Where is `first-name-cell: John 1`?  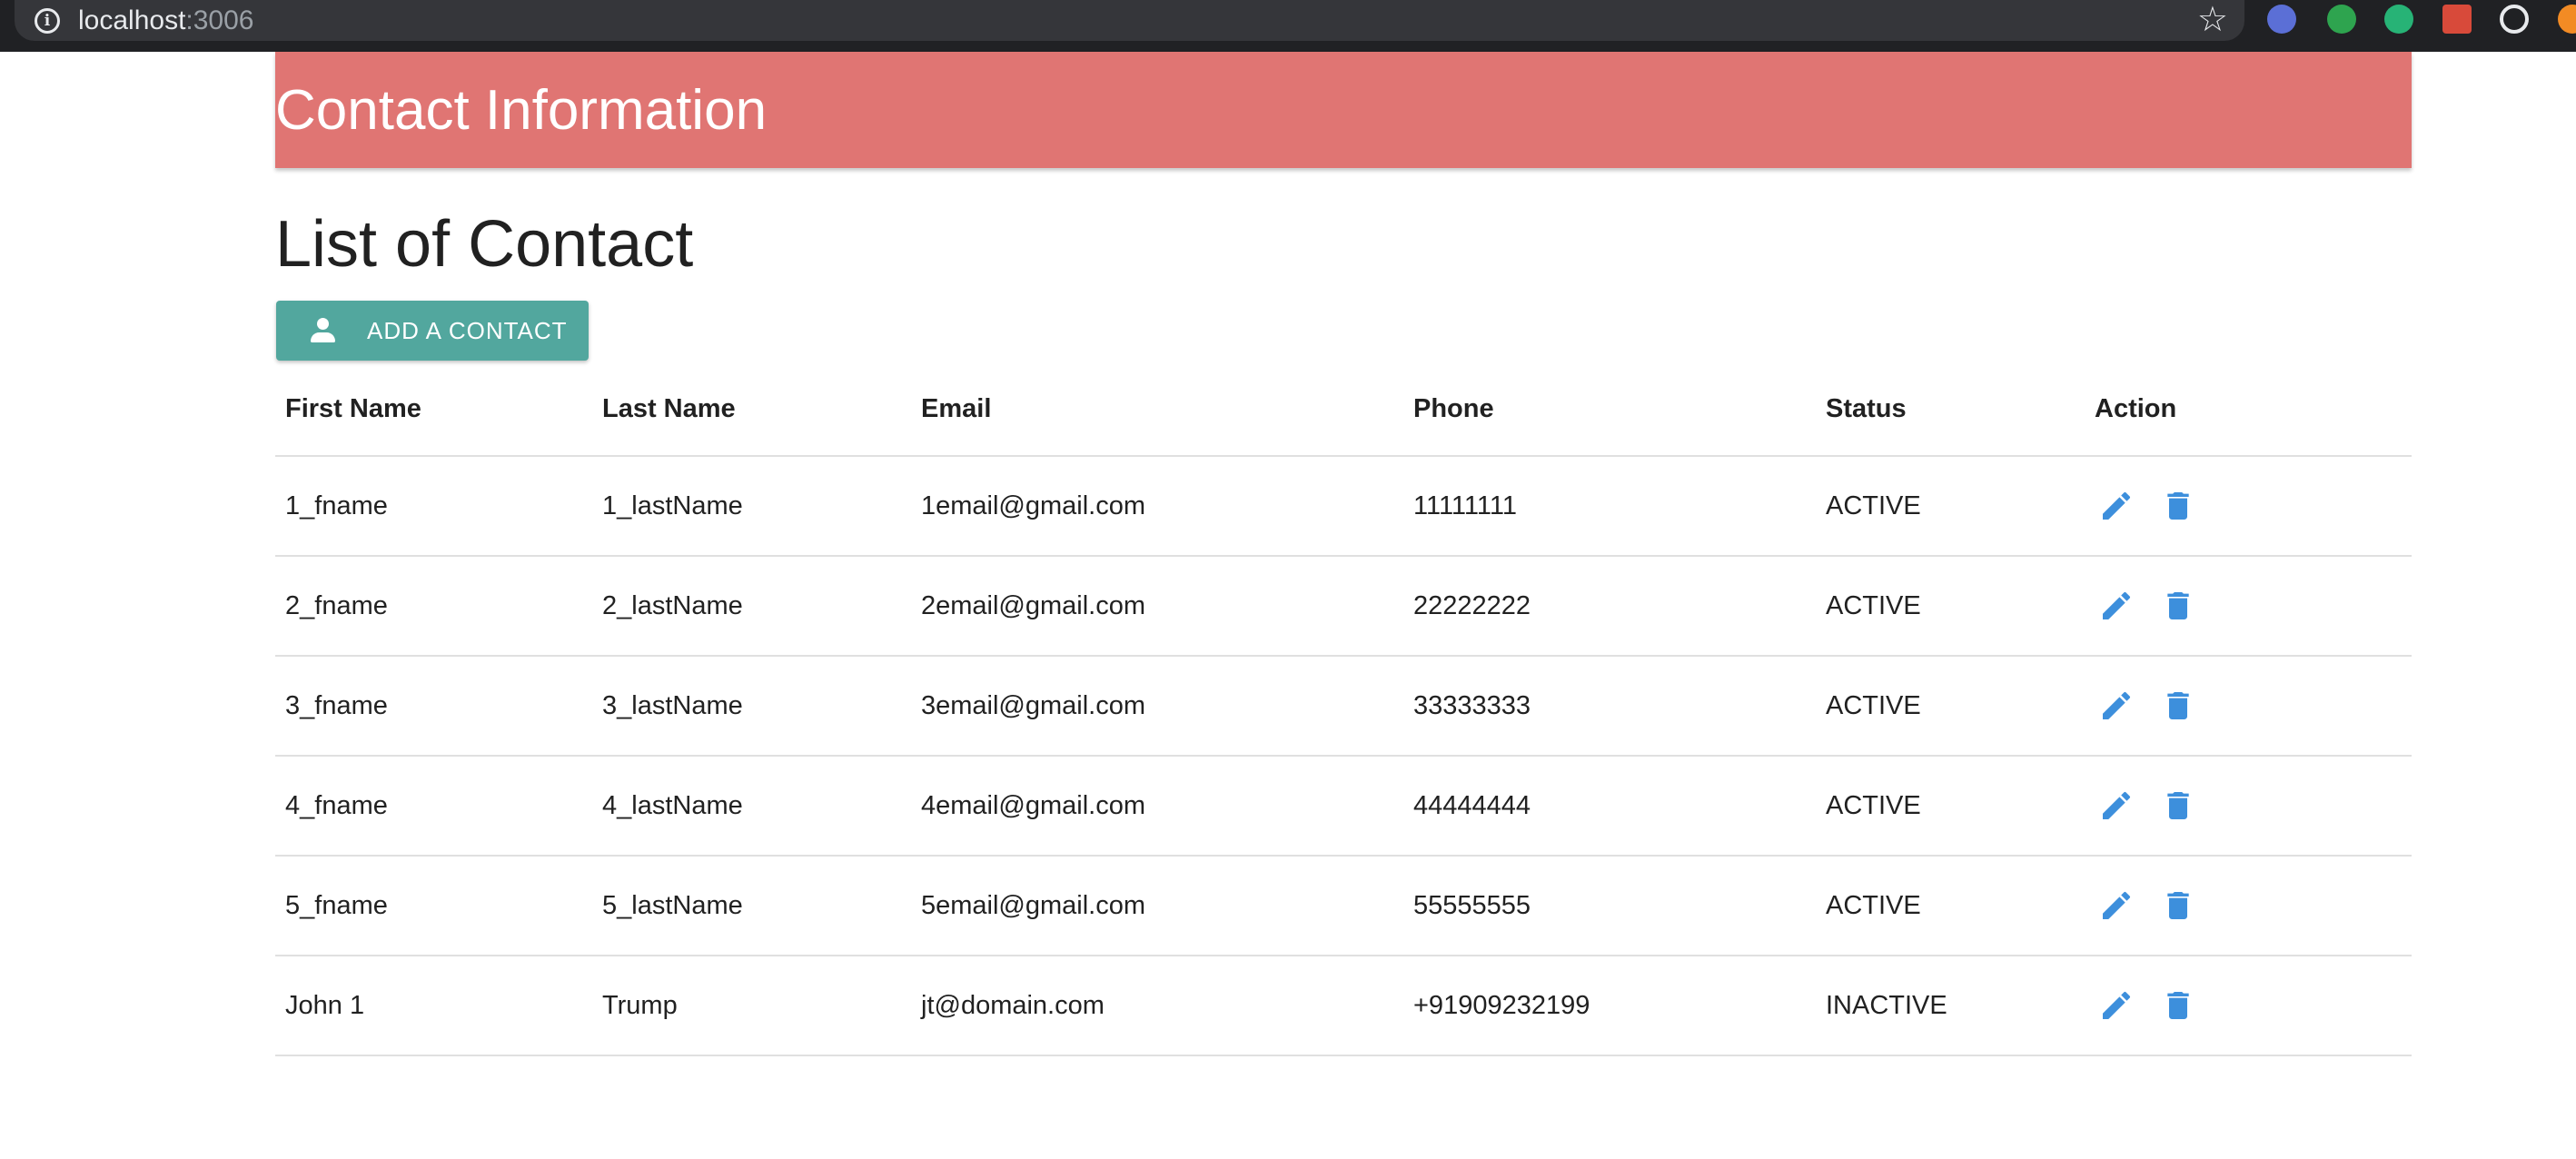
first-name-cell: John 1 is located at coordinates (433, 1006).